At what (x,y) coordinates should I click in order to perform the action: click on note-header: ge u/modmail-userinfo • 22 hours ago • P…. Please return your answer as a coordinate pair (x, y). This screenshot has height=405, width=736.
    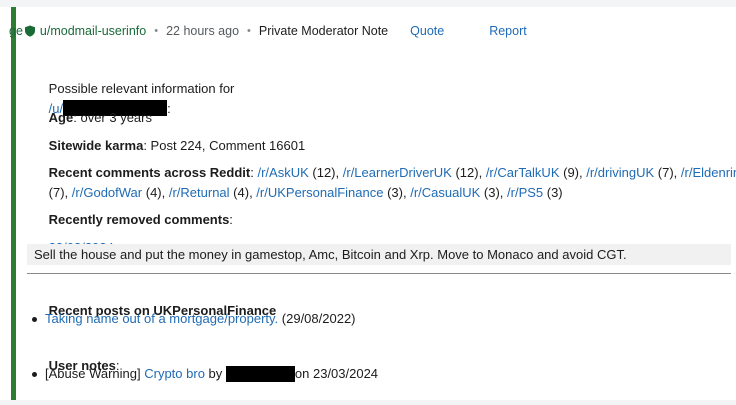
    Looking at the image, I should click on (268, 31).